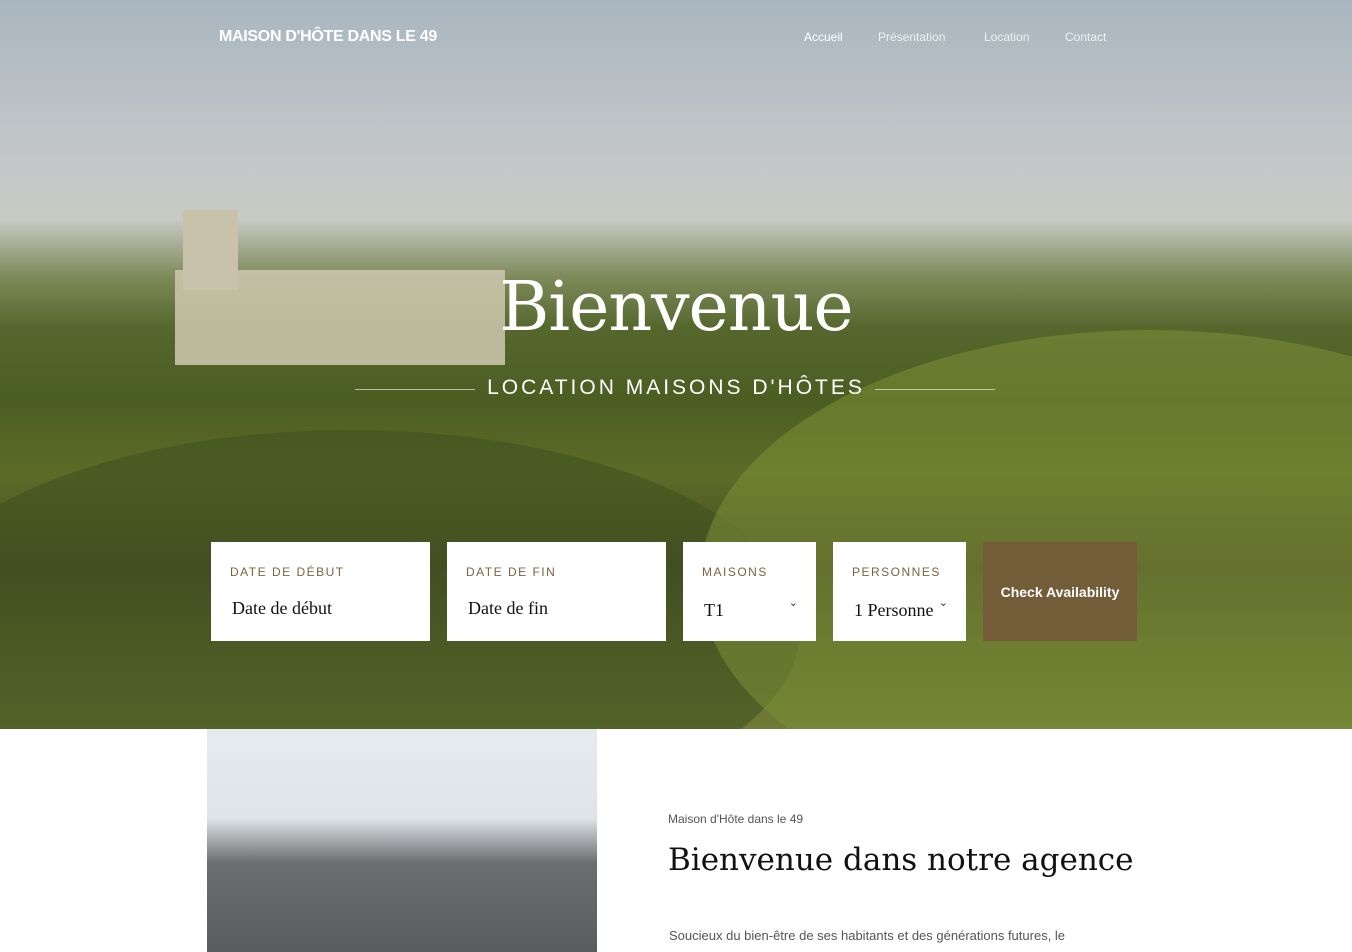  Describe the element at coordinates (287, 572) in the screenshot. I see `start-date-label: DATE DE DÉBUT` at that location.